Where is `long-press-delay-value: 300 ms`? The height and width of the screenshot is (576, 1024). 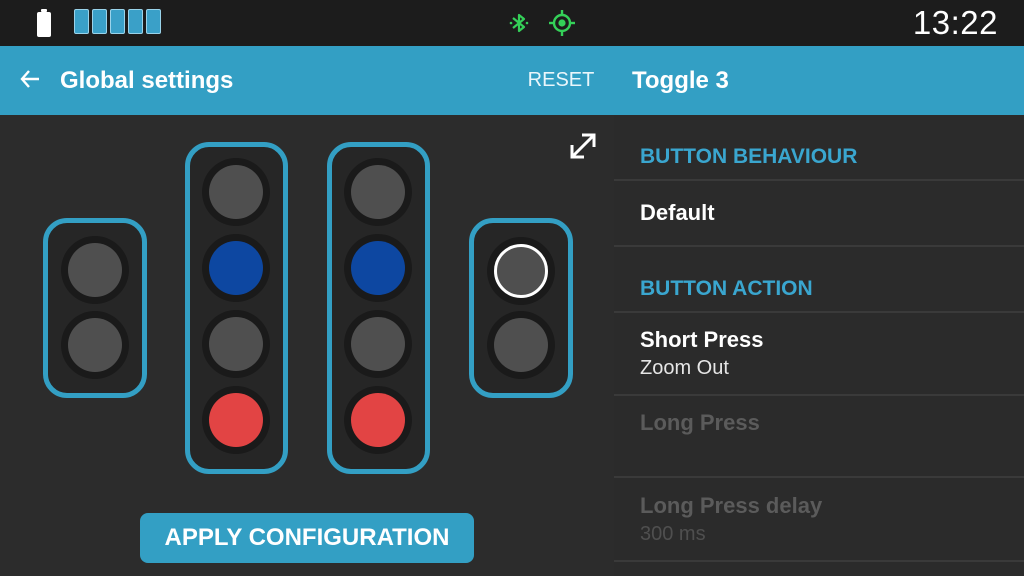
long-press-delay-value: 300 ms is located at coordinates (673, 534).